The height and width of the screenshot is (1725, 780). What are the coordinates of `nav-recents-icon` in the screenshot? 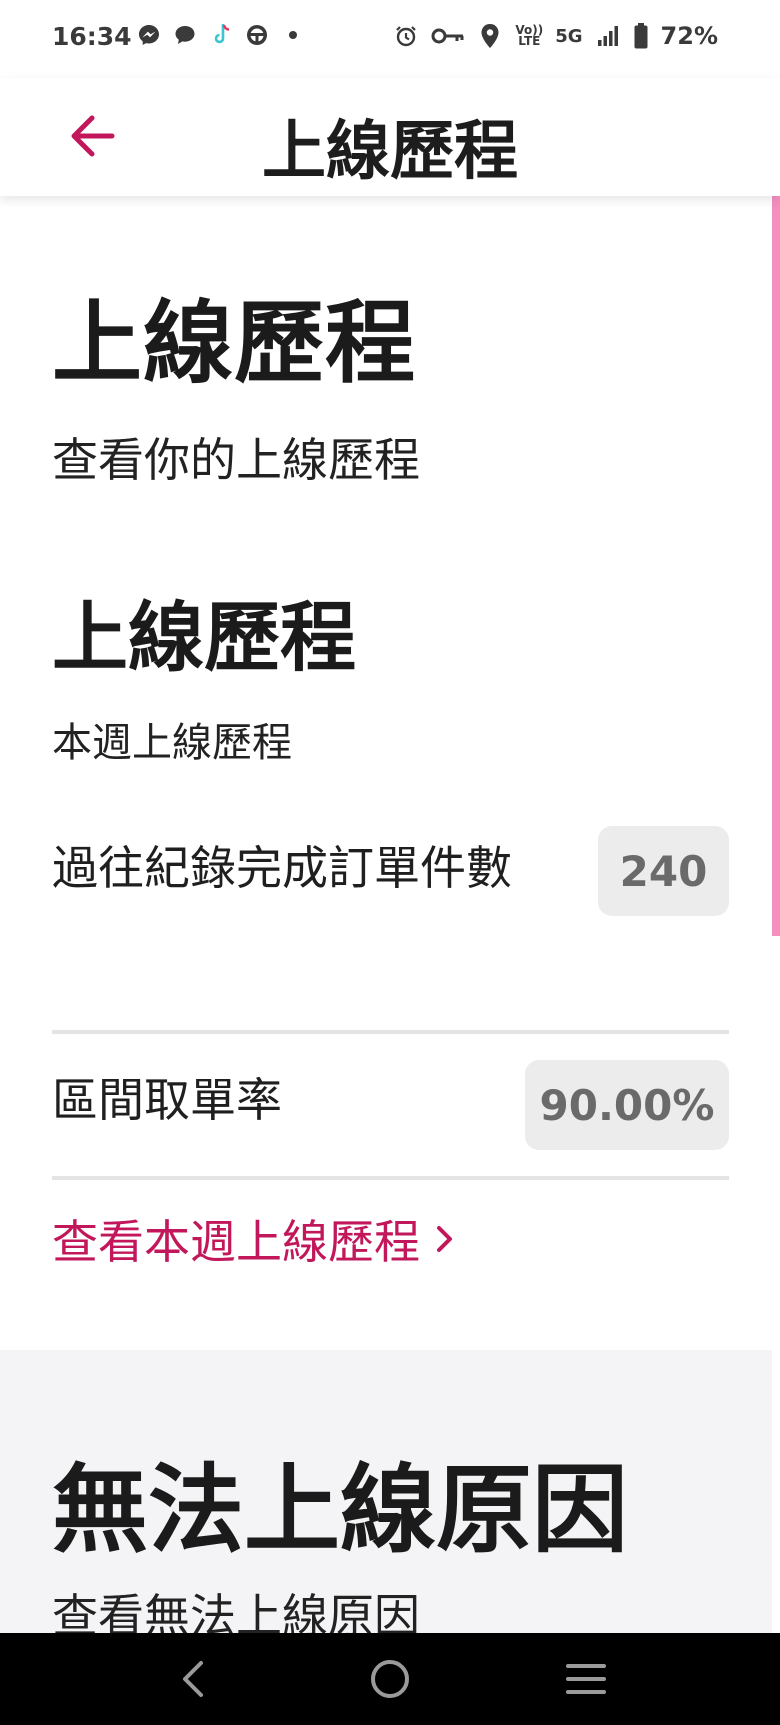 It's located at (586, 1679).